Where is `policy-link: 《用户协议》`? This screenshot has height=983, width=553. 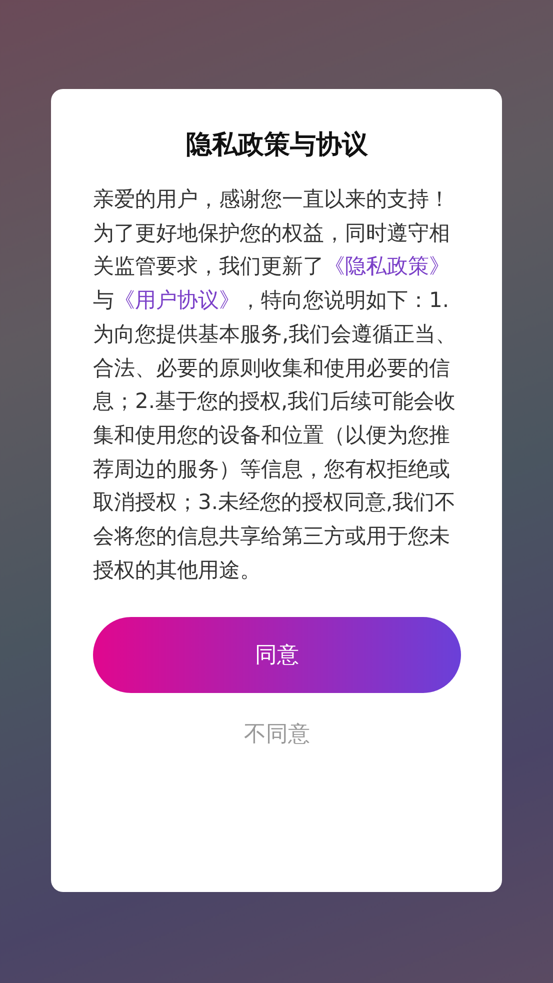
policy-link: 《用户协议》 is located at coordinates (177, 300).